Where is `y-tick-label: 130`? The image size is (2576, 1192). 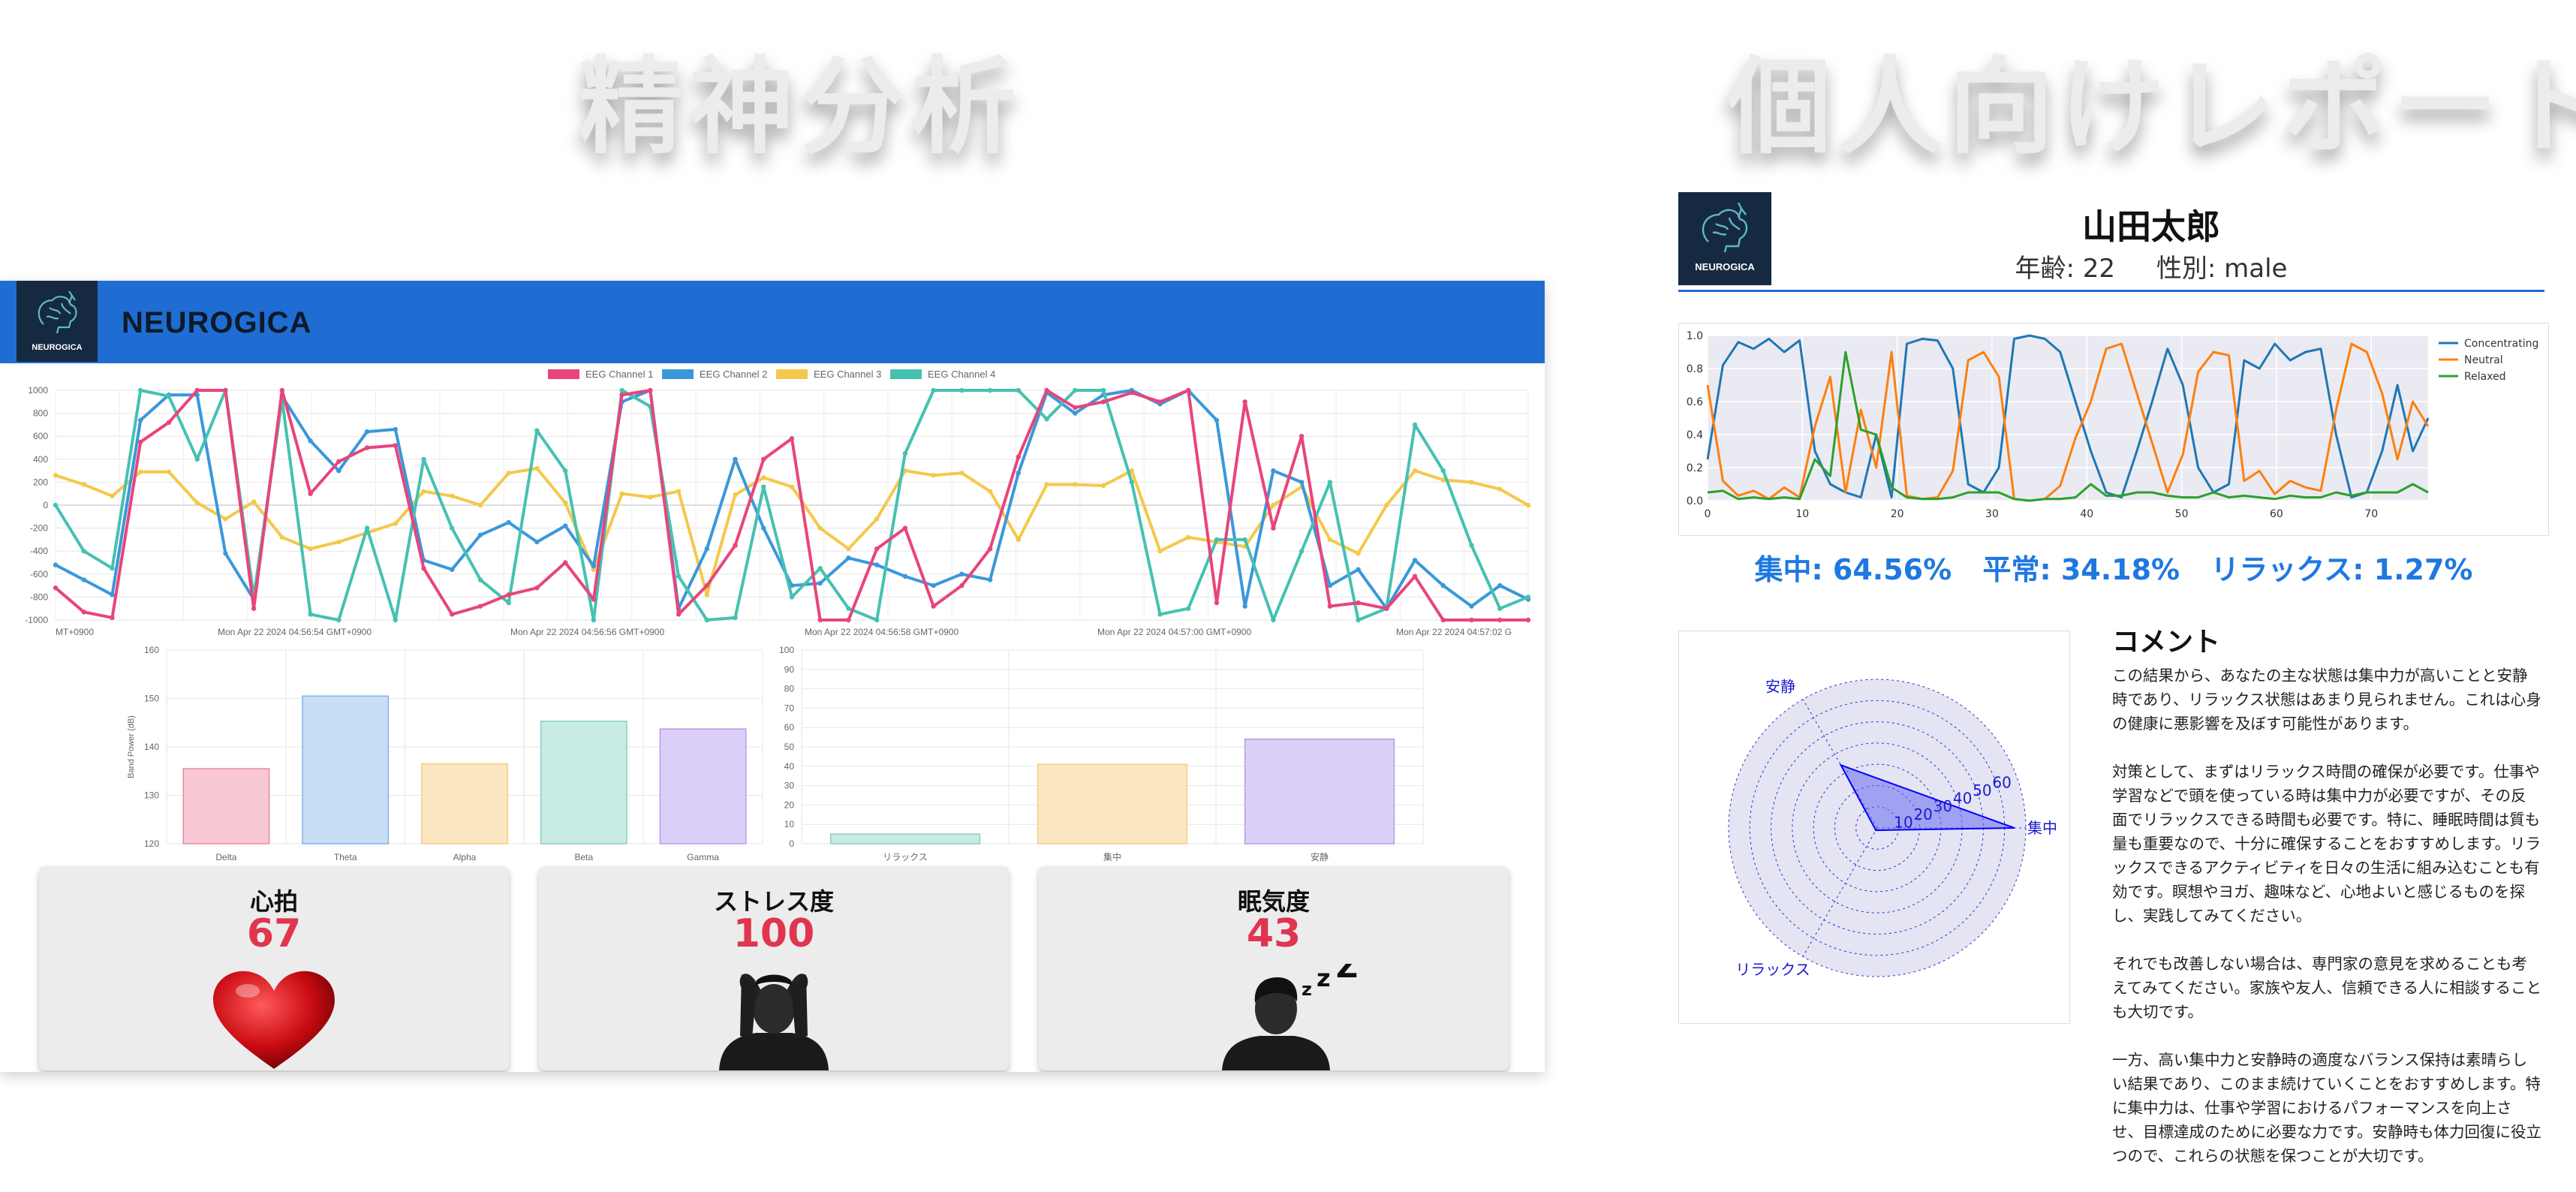
y-tick-label: 130 is located at coordinates (151, 795).